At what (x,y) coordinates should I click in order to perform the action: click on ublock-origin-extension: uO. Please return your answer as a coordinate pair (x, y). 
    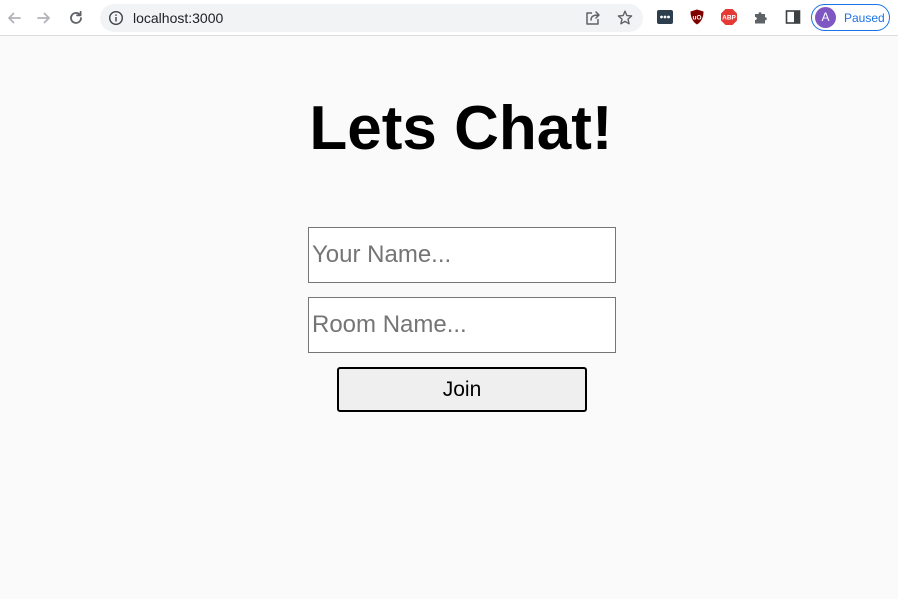
    Looking at the image, I should click on (697, 17).